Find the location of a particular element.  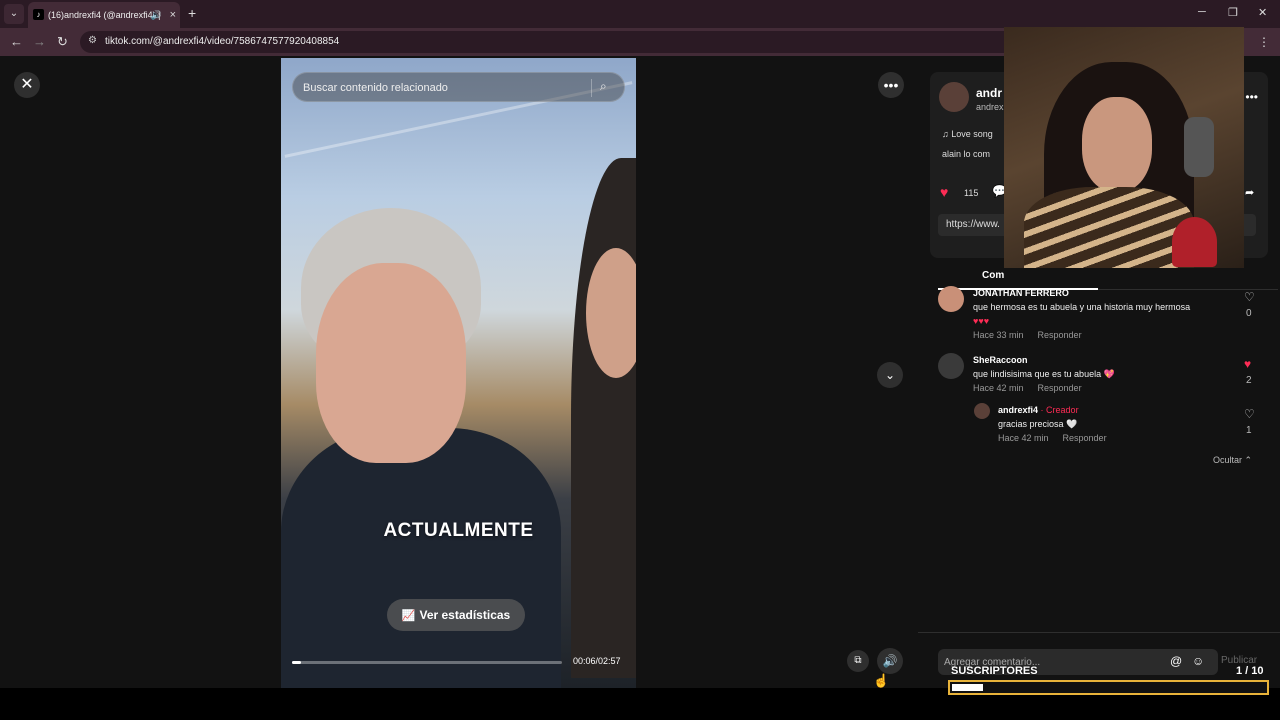

comment-meta: Hace 42 min Responder is located at coordinates (1027, 388).